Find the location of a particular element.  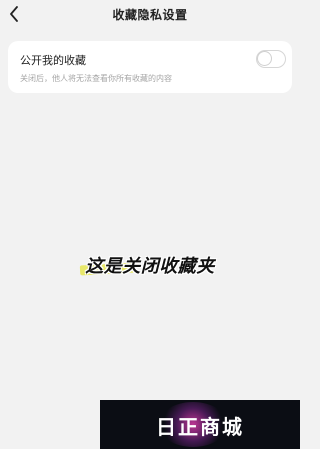

setting-description: 关闭后，他人将无法查看你所有收藏的内容 is located at coordinates (96, 78).